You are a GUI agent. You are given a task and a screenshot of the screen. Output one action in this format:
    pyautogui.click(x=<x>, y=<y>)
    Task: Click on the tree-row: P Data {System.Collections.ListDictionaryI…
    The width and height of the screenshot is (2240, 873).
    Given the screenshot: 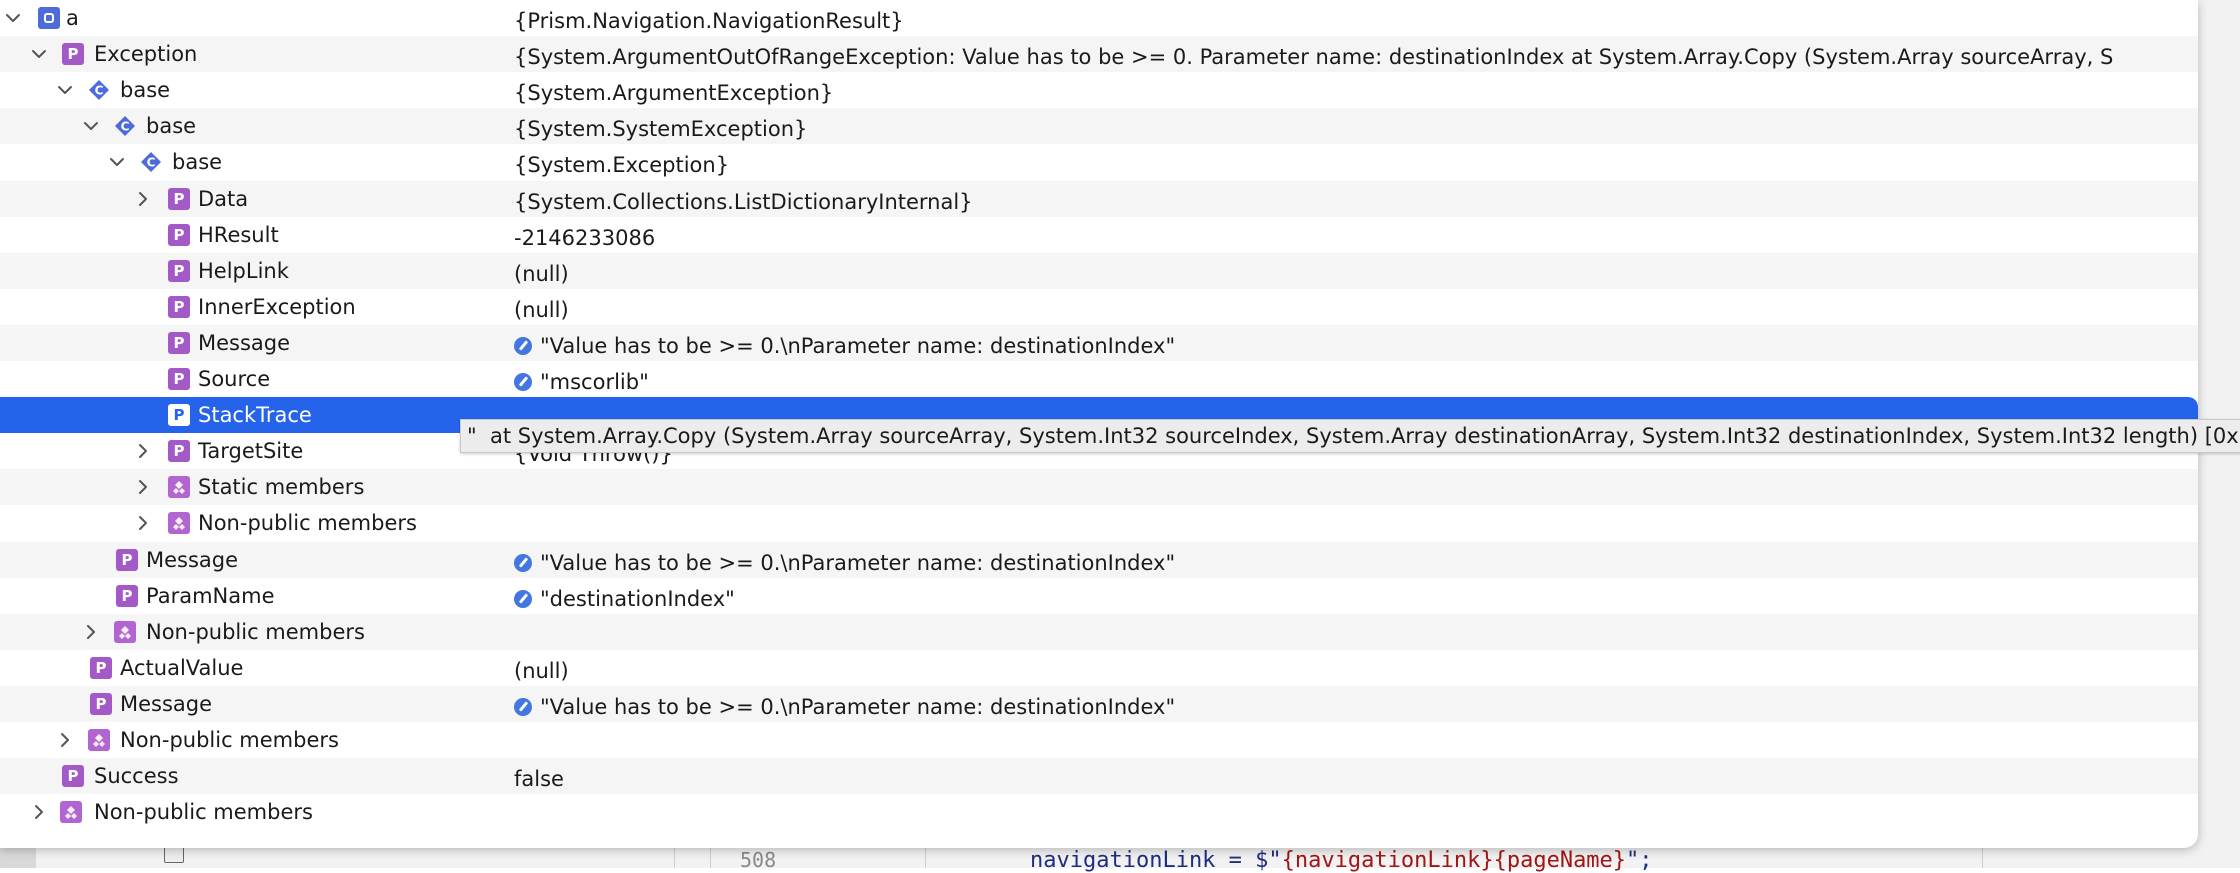 What is the action you would take?
    pyautogui.click(x=1099, y=200)
    